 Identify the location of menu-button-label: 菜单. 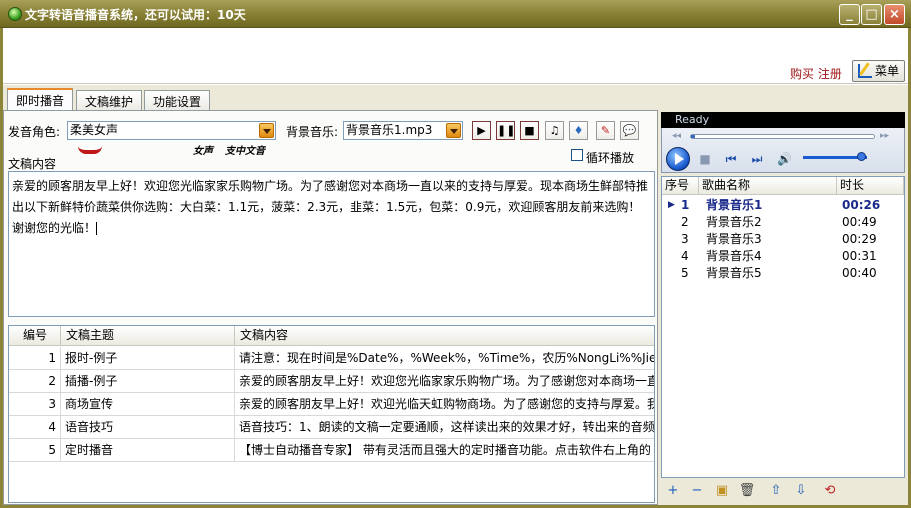
(887, 71).